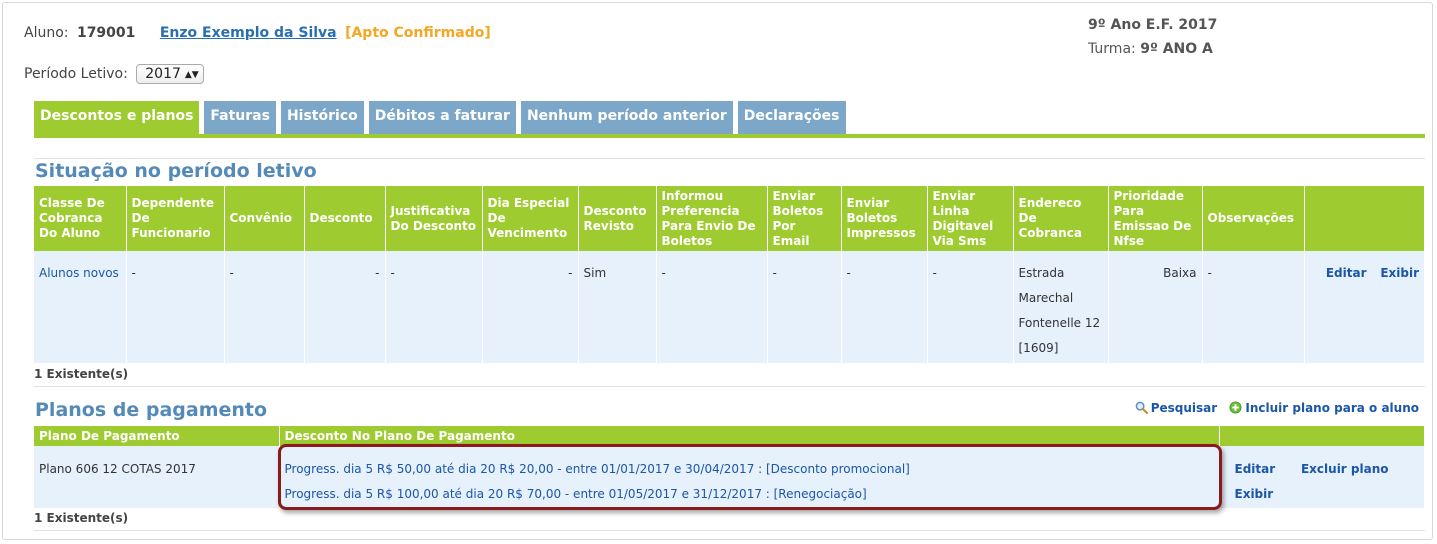 The width and height of the screenshot is (1437, 544). I want to click on column-header: Enviar Boletos Por Email, so click(804, 218).